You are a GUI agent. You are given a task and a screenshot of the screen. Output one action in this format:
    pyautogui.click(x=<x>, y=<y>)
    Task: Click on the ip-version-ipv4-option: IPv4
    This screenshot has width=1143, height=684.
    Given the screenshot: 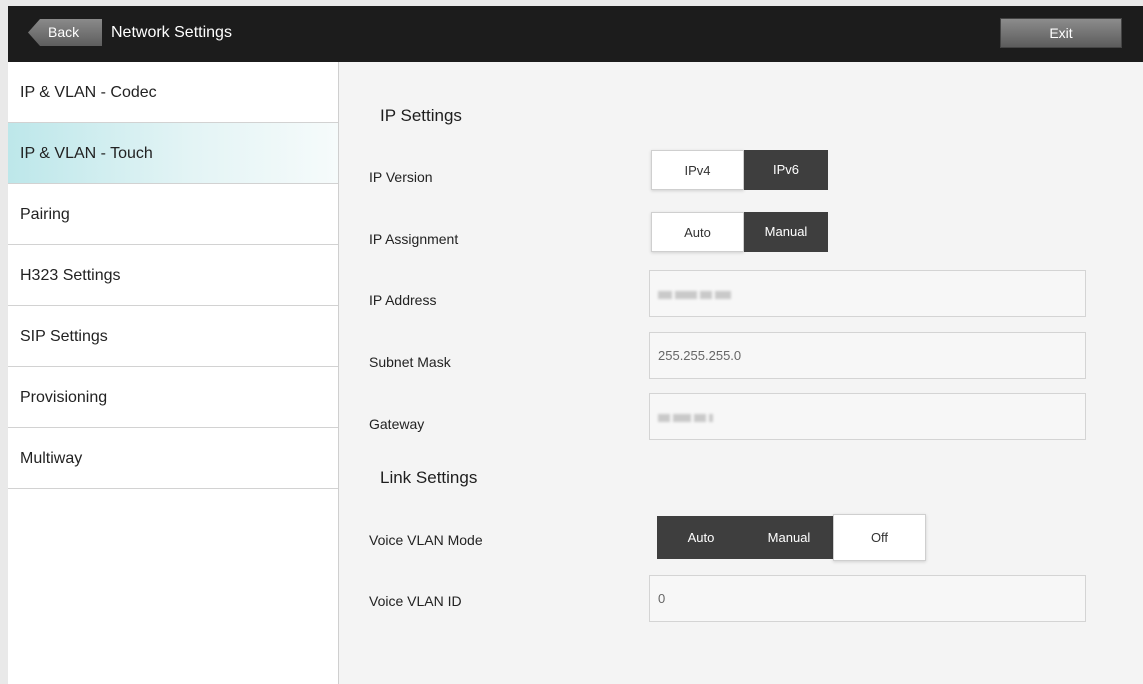 What is the action you would take?
    pyautogui.click(x=697, y=170)
    